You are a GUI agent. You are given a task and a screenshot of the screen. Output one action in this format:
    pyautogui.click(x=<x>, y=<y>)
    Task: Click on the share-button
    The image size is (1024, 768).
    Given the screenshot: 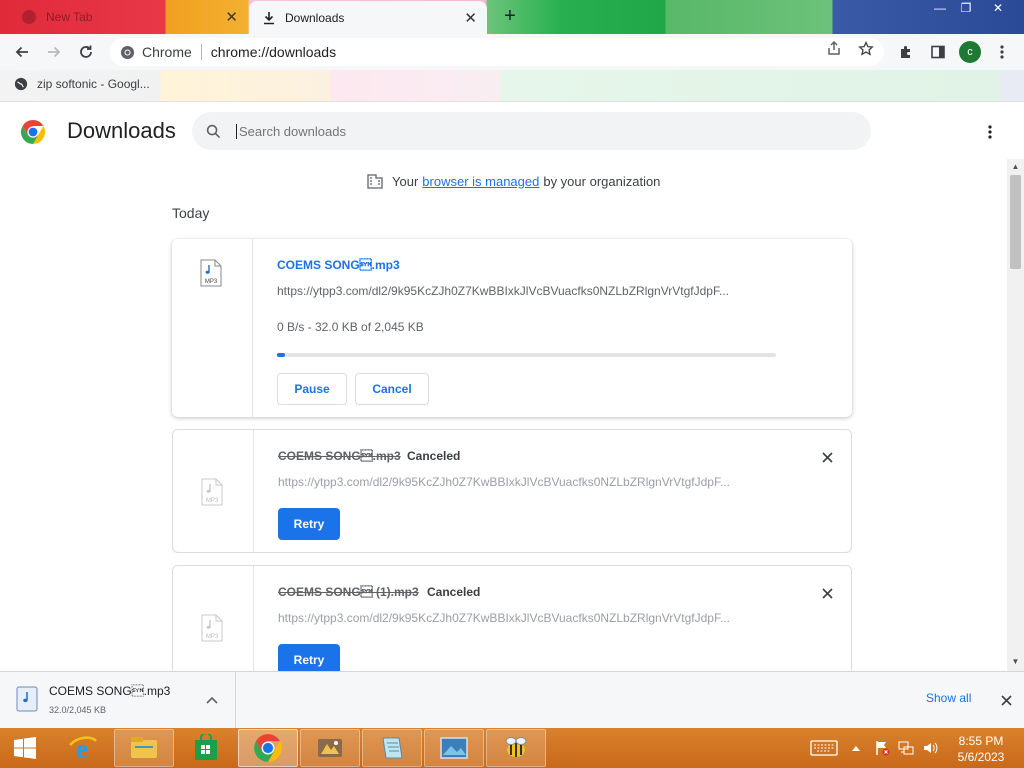 What is the action you would take?
    pyautogui.click(x=834, y=49)
    